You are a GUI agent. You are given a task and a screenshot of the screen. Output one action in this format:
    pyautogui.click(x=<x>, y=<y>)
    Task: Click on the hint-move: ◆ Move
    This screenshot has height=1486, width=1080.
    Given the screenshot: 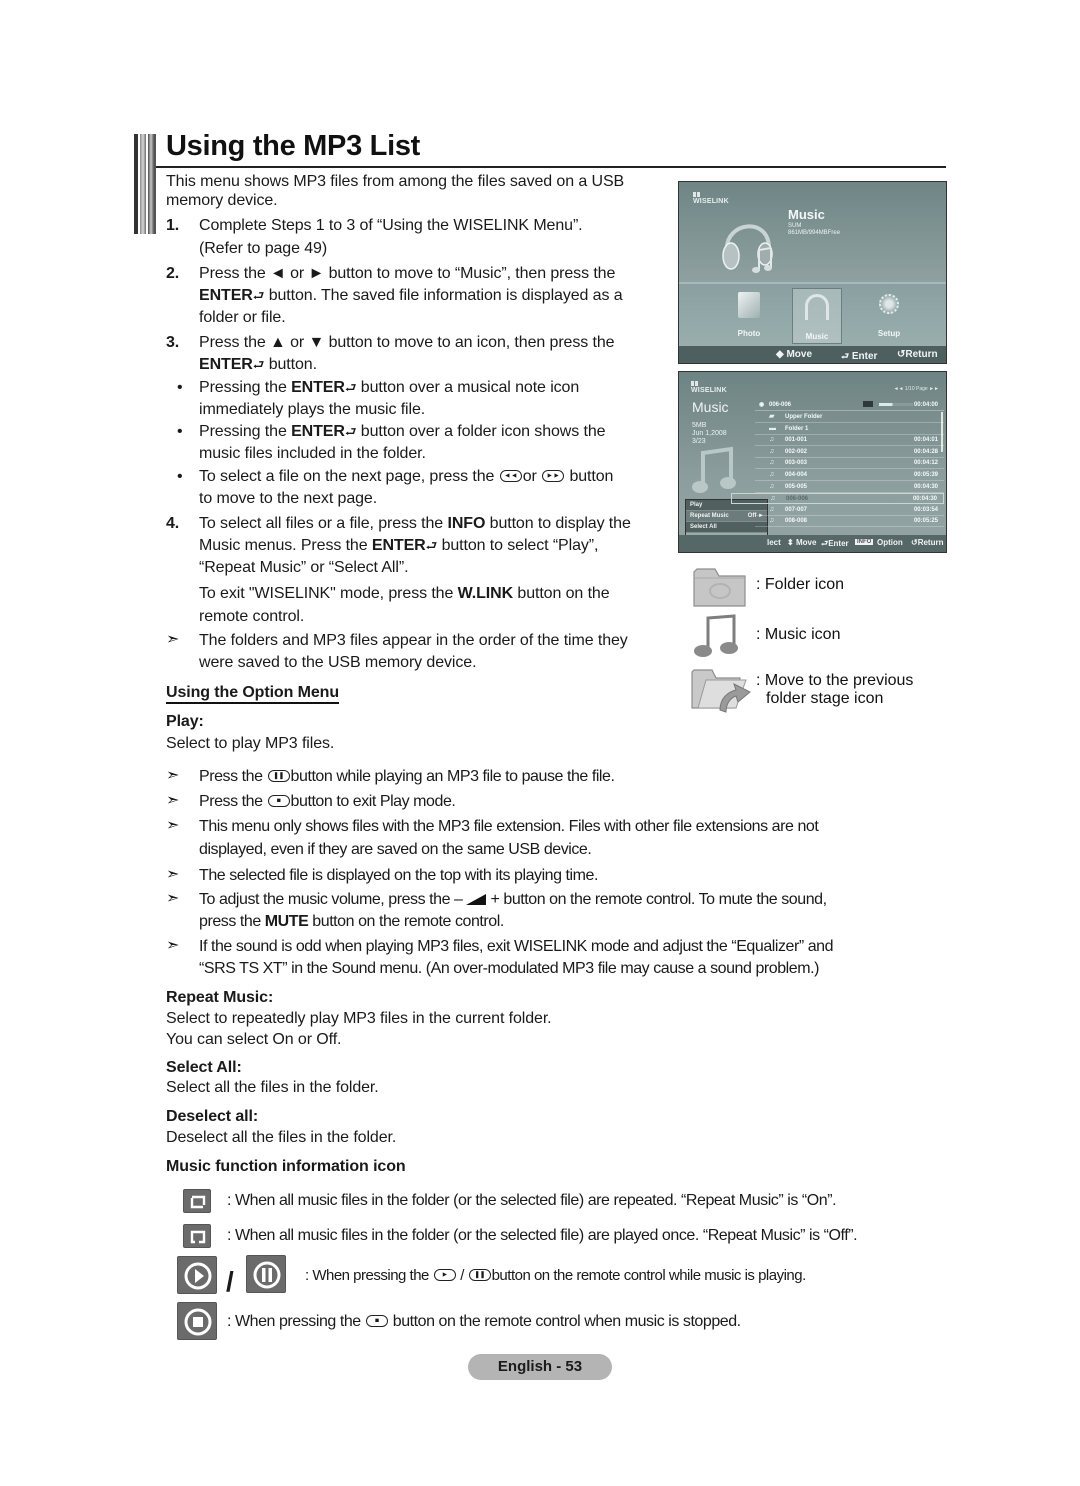 What is the action you would take?
    pyautogui.click(x=794, y=354)
    